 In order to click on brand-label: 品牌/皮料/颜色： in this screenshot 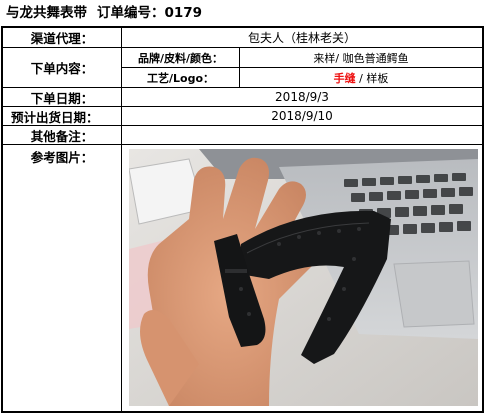, I will do `click(180, 57)`.